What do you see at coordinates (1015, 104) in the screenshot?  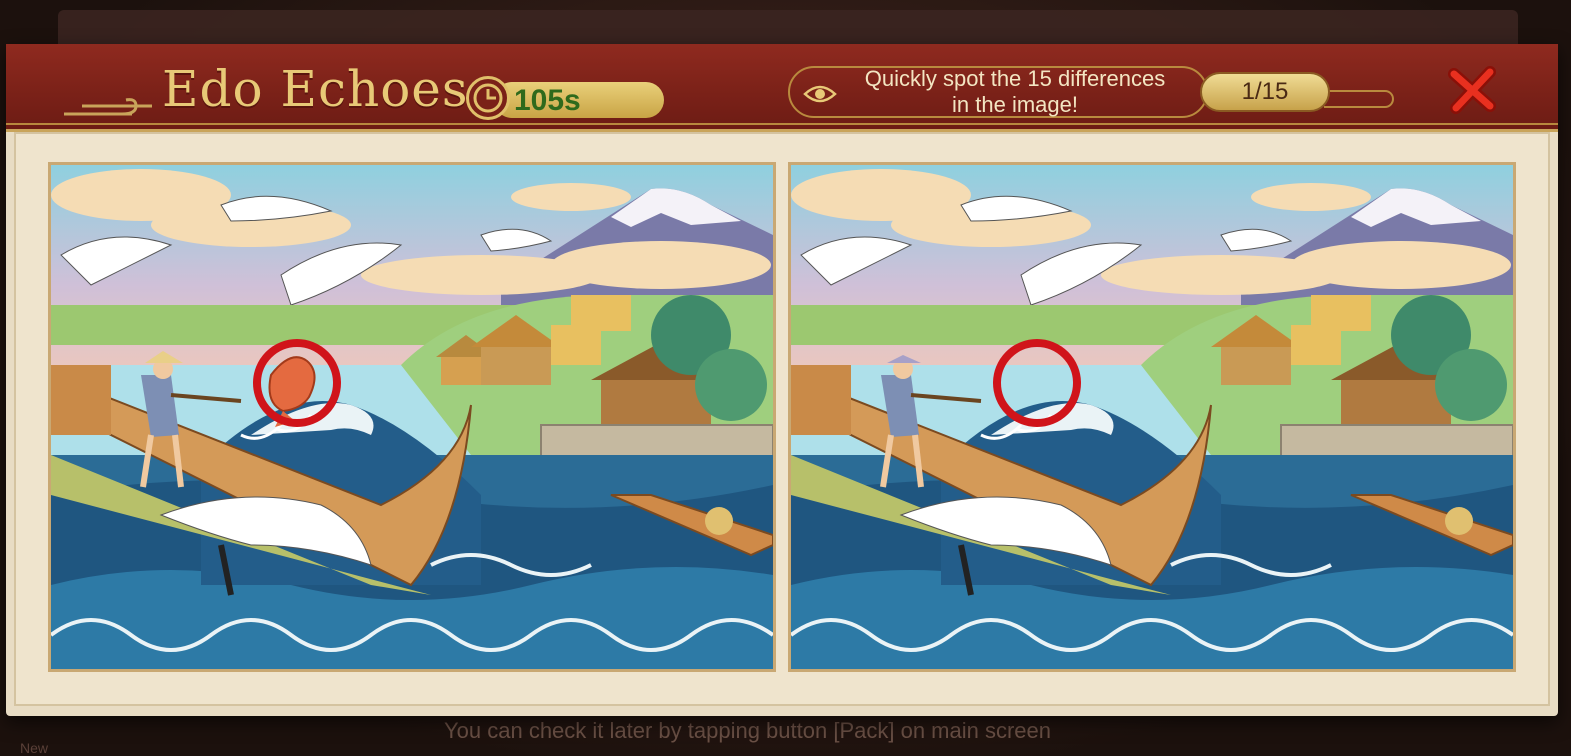 I see `hint-text-line2: in the image!` at bounding box center [1015, 104].